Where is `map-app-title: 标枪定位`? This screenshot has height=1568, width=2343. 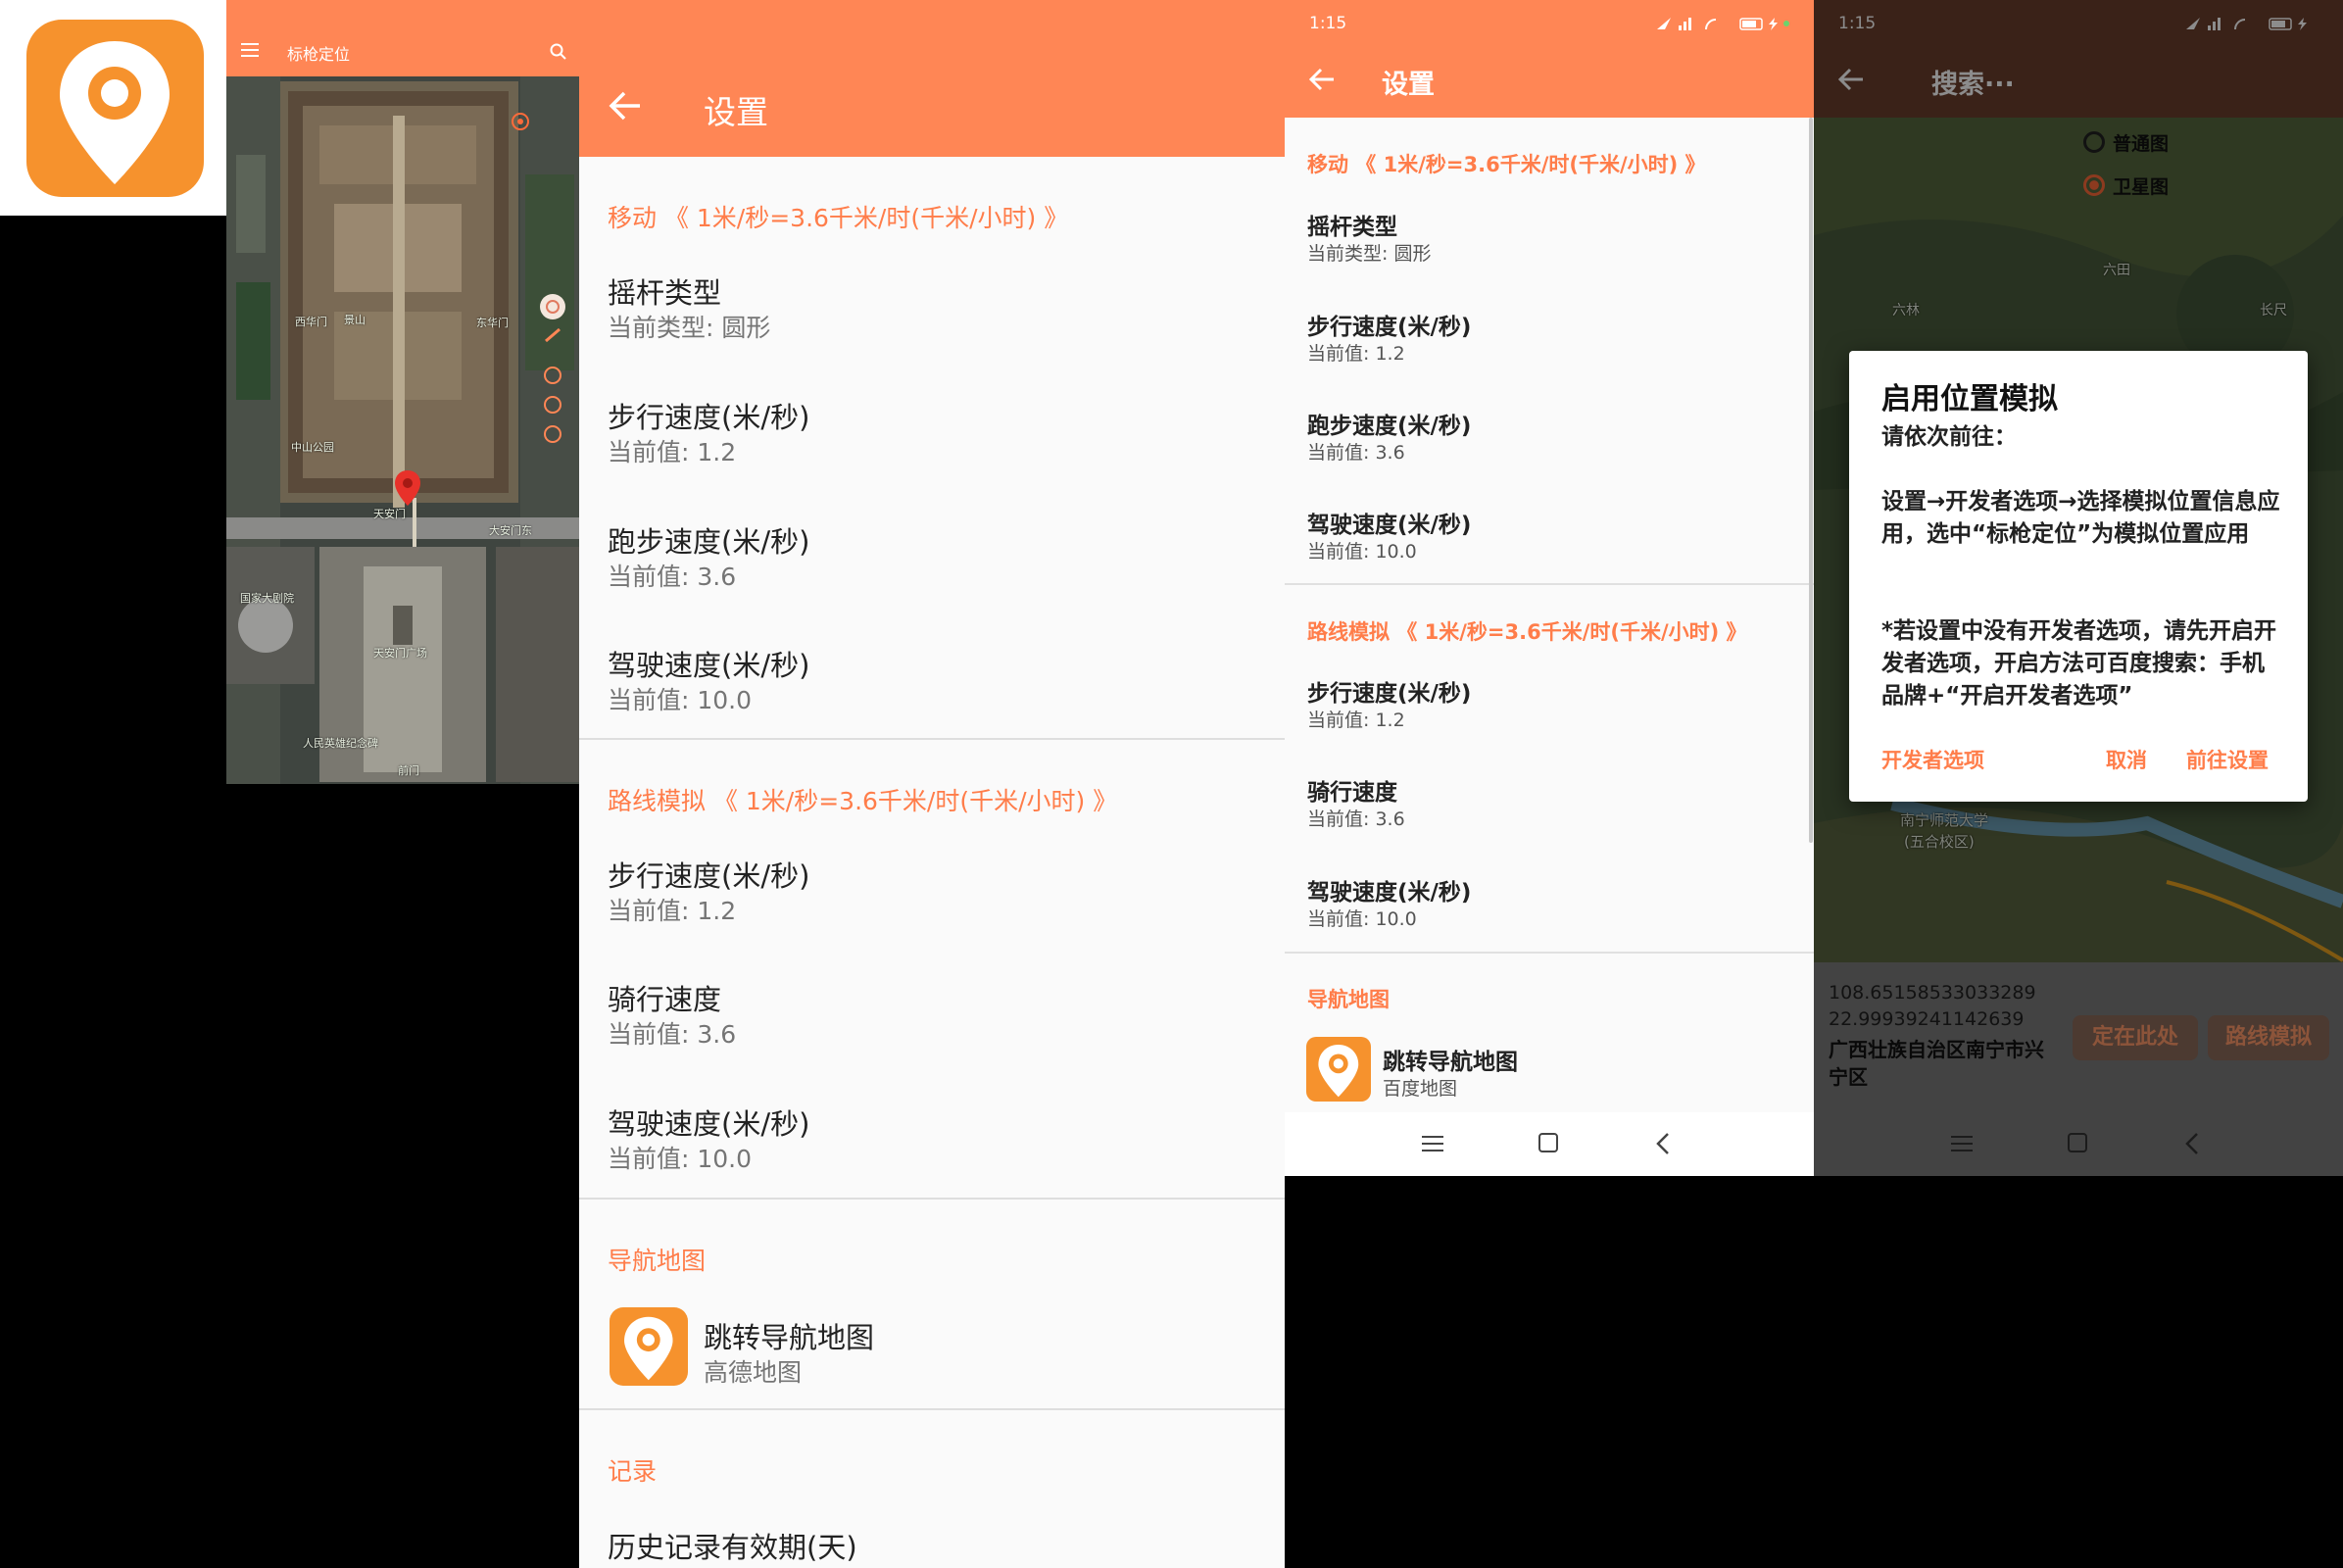
map-app-title: 标枪定位 is located at coordinates (319, 54).